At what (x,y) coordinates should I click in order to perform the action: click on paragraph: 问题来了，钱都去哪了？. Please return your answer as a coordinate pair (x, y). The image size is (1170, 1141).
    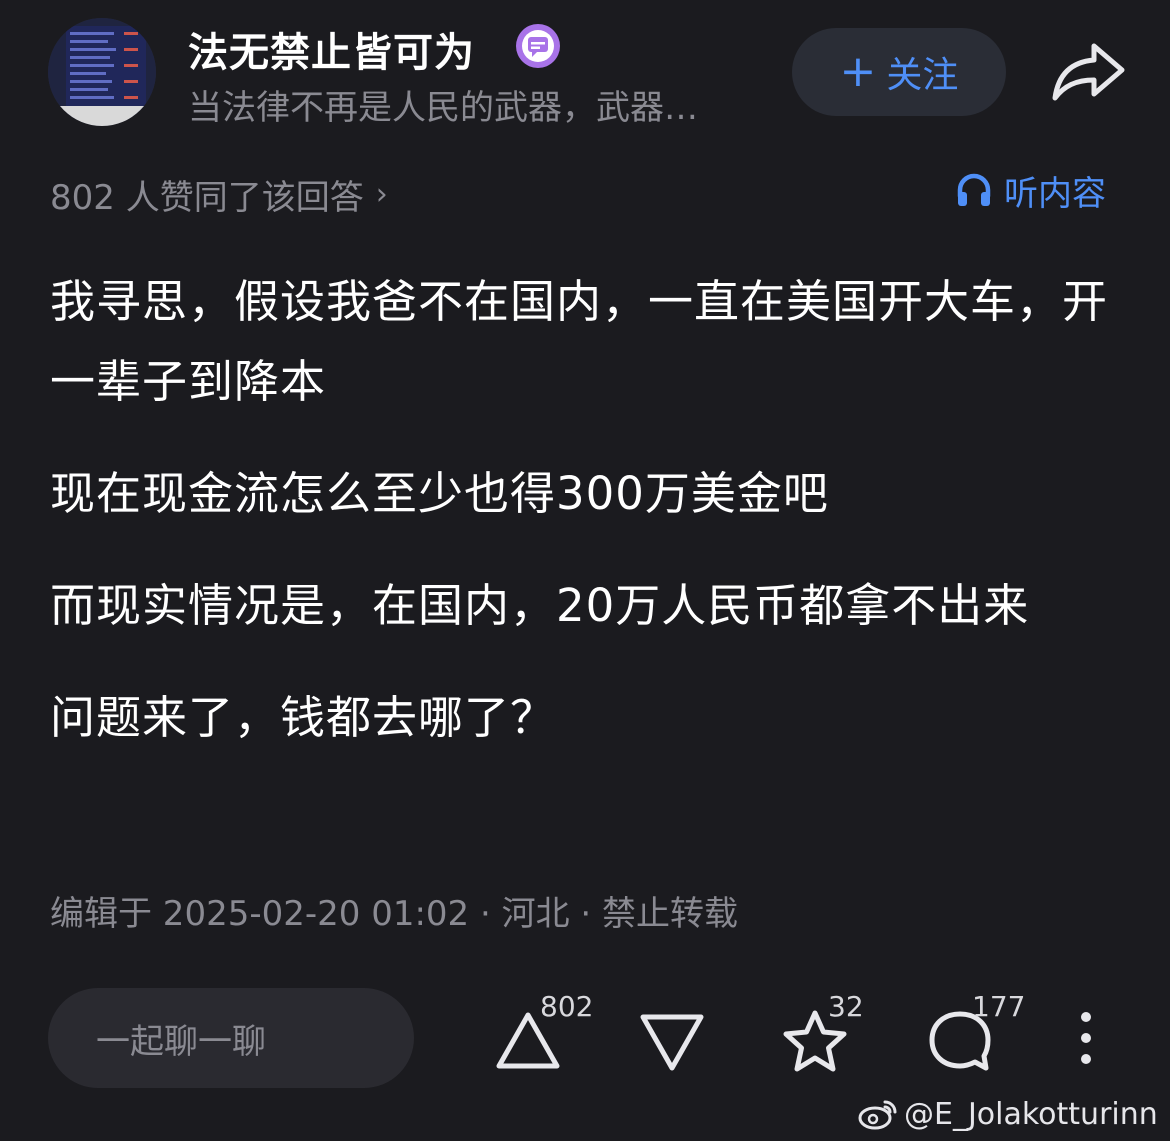
    Looking at the image, I should click on (303, 717).